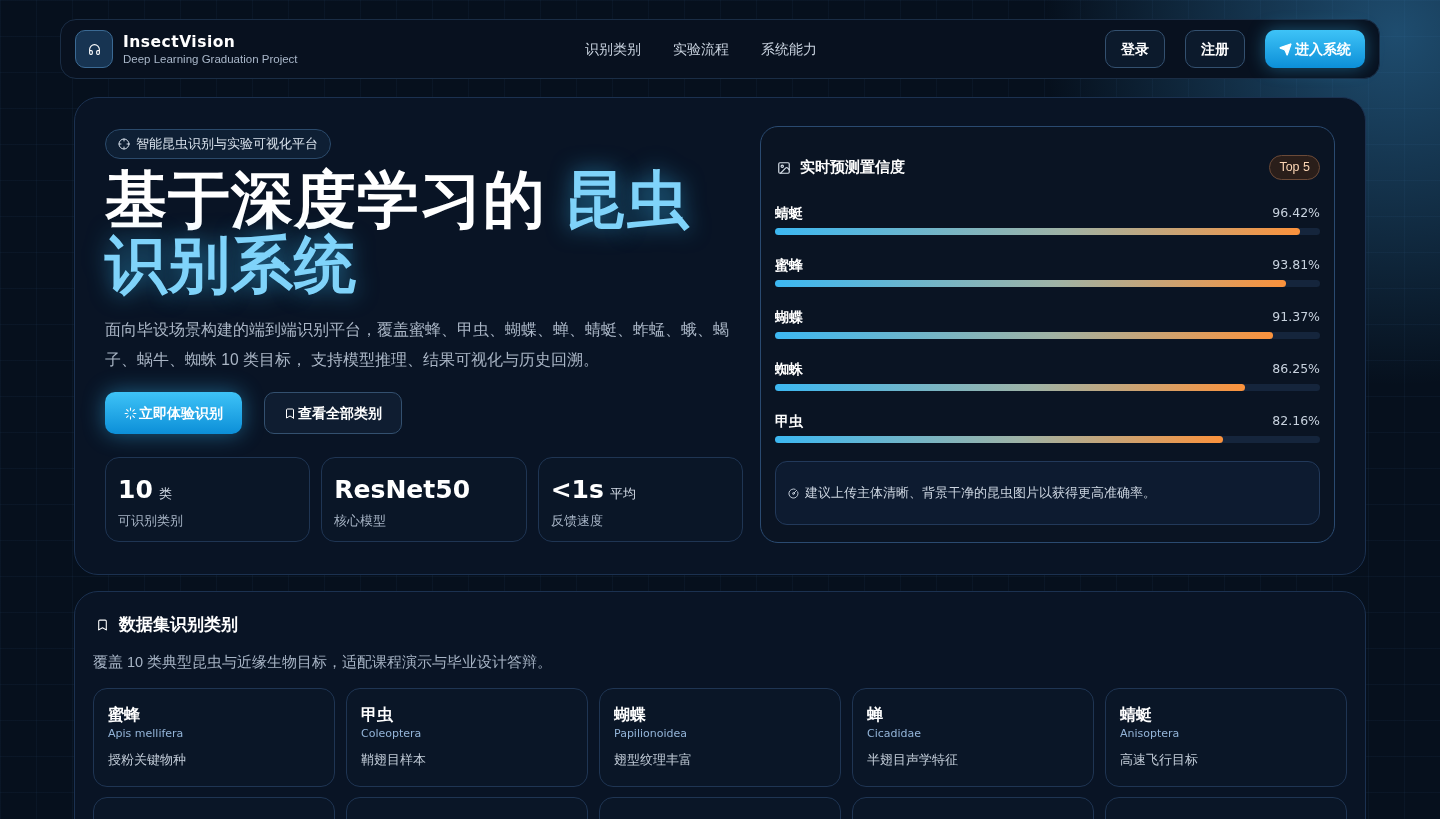  I want to click on send-icon, so click(1285, 49).